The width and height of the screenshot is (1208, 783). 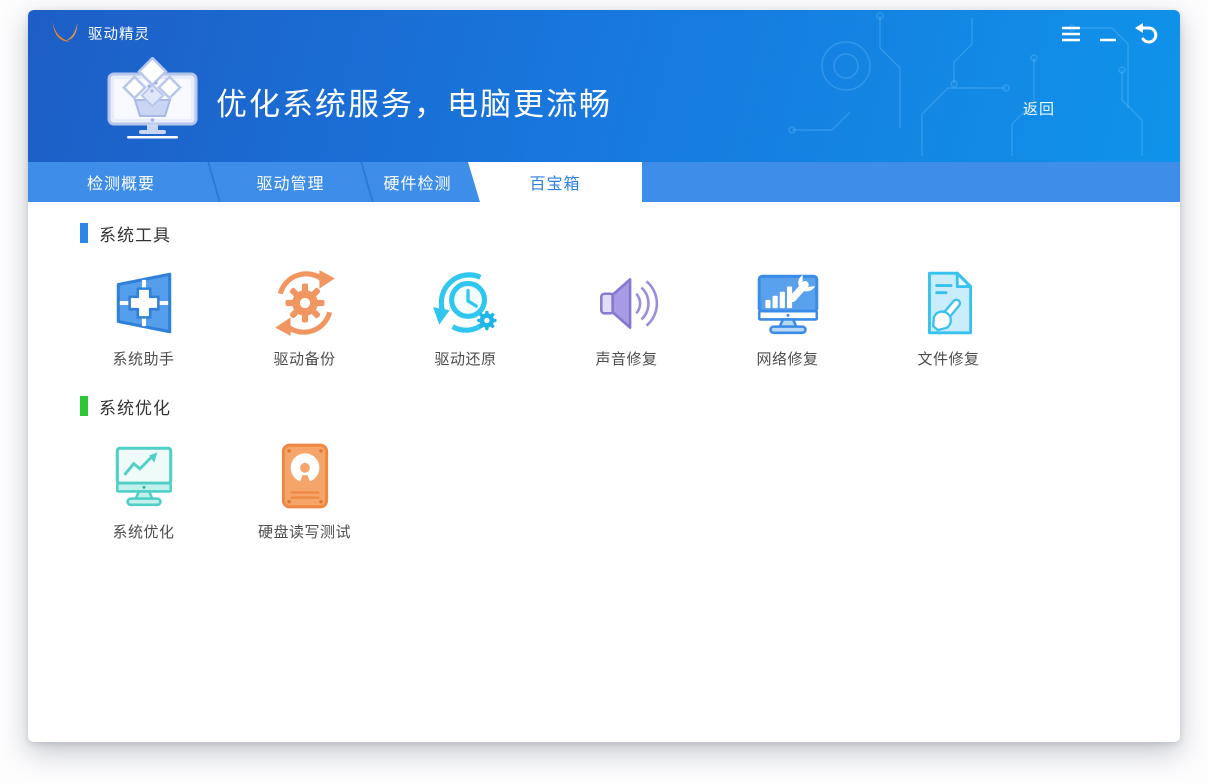 I want to click on minimize-icon, so click(x=1108, y=34).